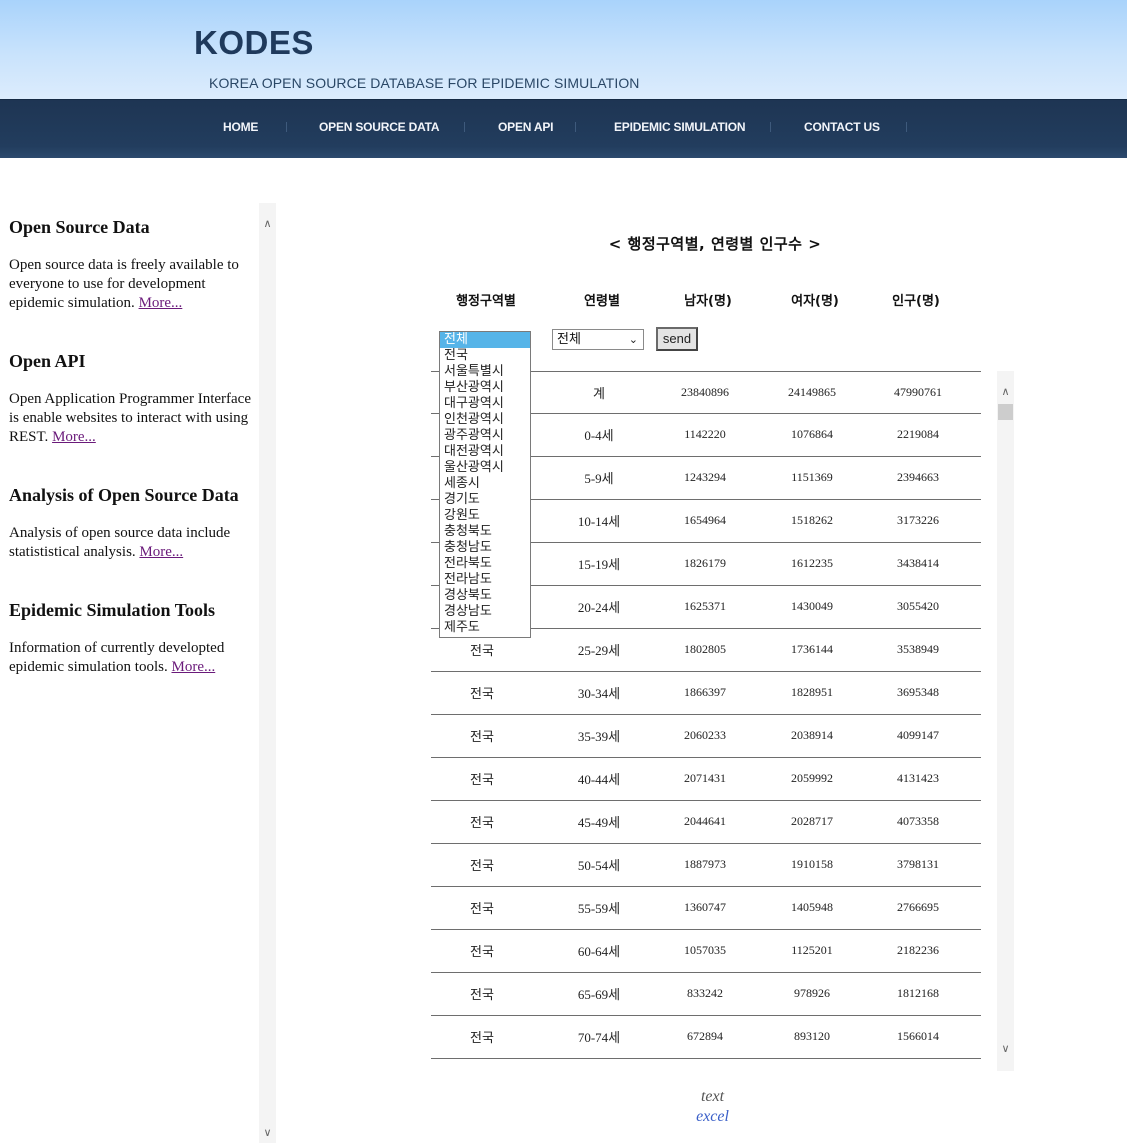 This screenshot has width=1127, height=1143. I want to click on male-cell: 2071431, so click(705, 778).